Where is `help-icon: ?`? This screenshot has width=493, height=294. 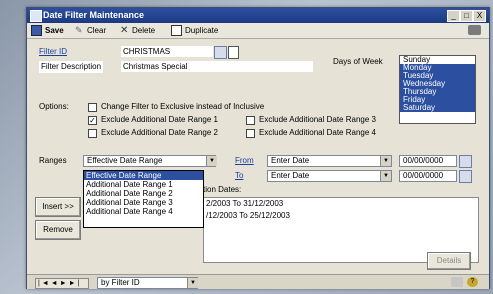
help-icon: ? is located at coordinates (472, 282).